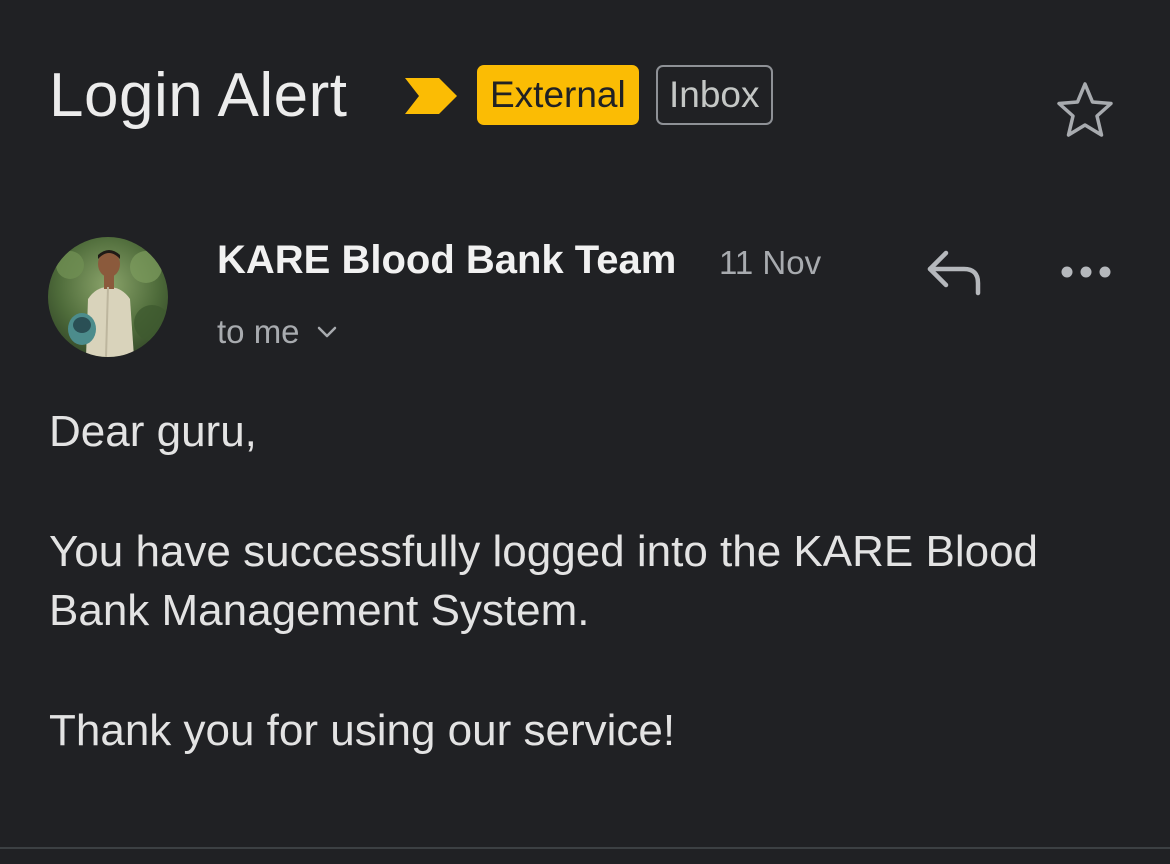  What do you see at coordinates (446, 260) in the screenshot?
I see `sender-name: KARE Blood Bank Team` at bounding box center [446, 260].